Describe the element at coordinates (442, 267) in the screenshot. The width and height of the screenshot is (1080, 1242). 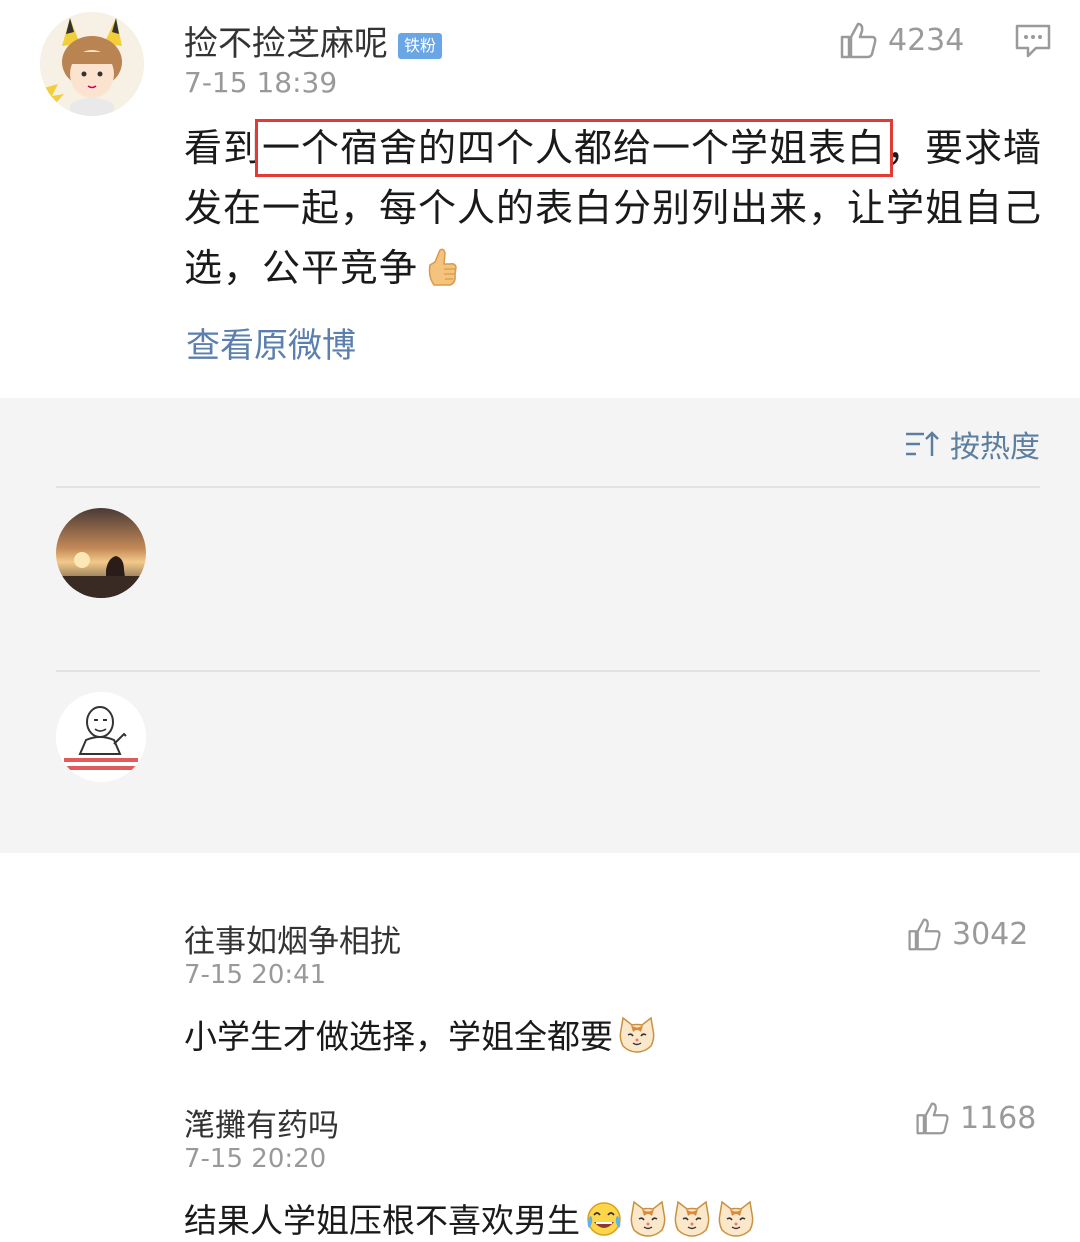
I see `thumbs-up-emoji` at that location.